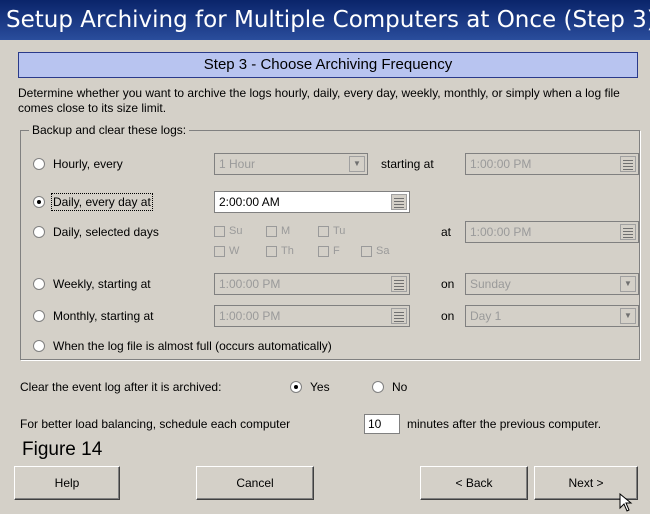 This screenshot has height=514, width=650. Describe the element at coordinates (39, 284) in the screenshot. I see `weekly-radio-button` at that location.